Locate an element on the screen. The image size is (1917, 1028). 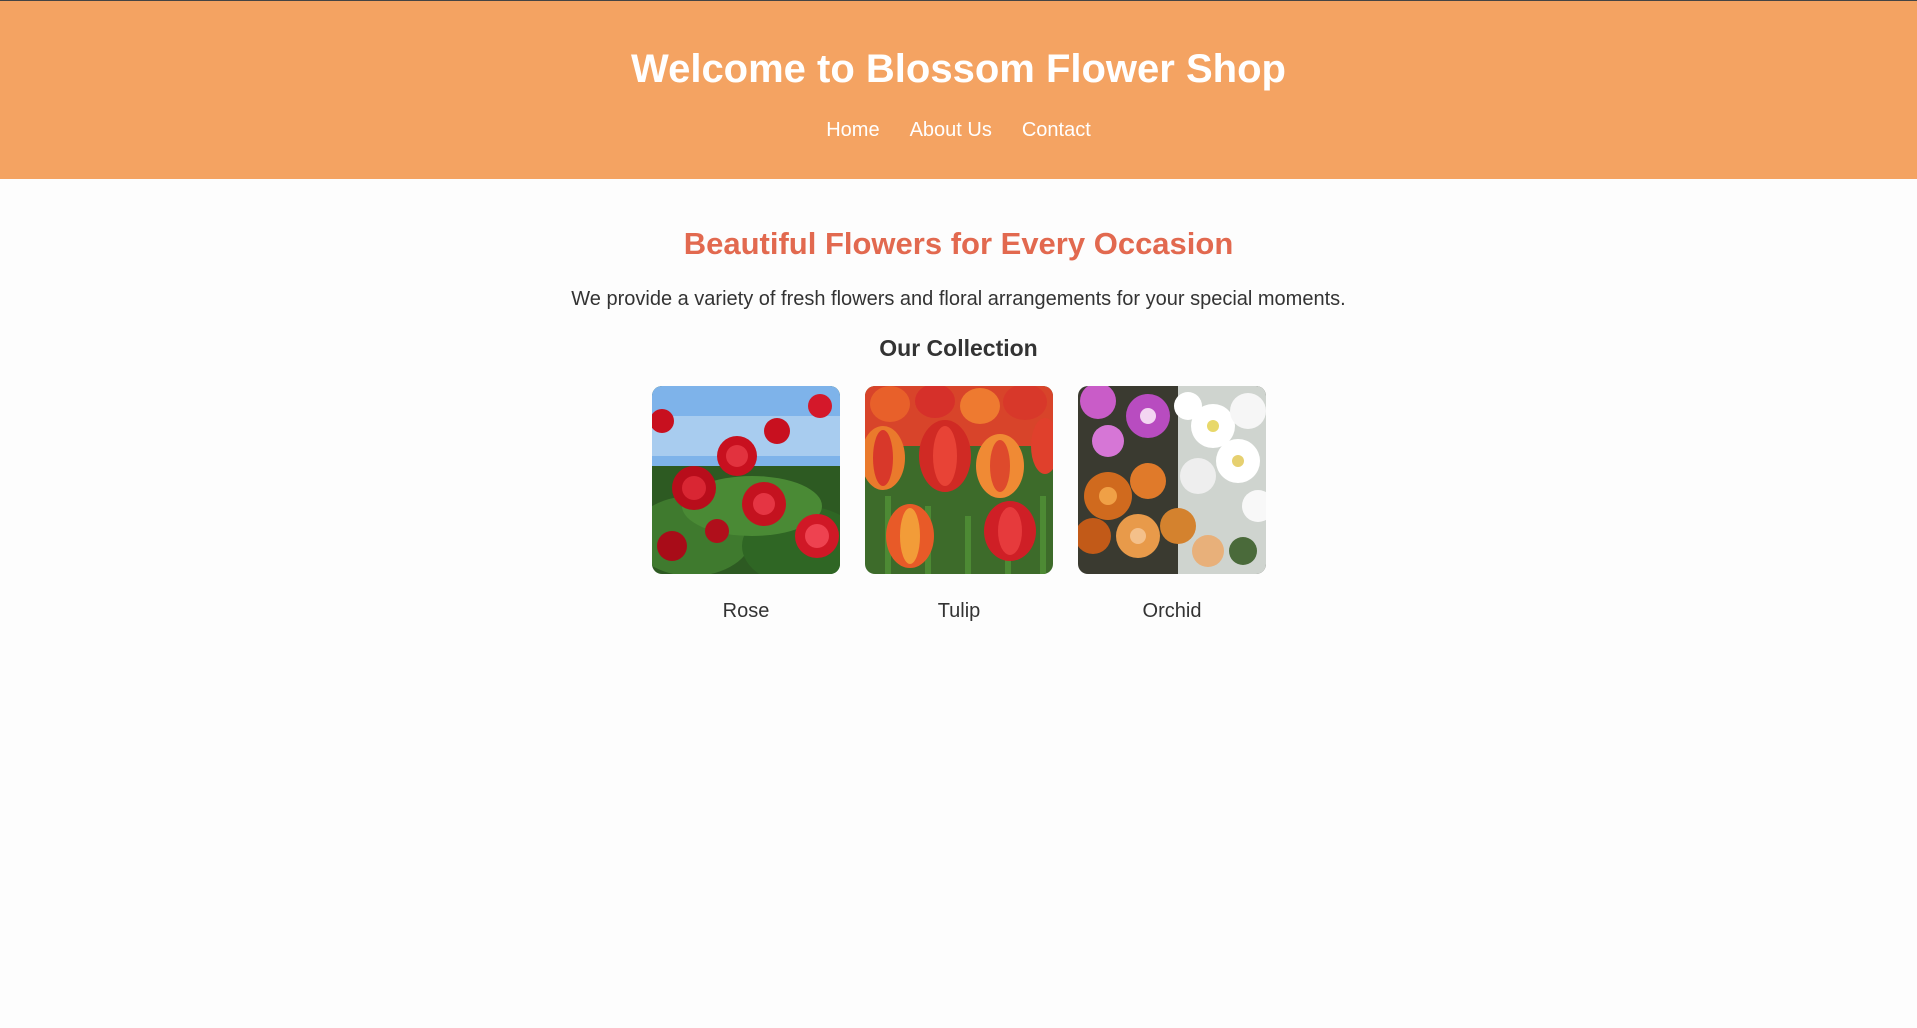
flower-gallery: Rose Tulip Orchid is located at coordinates (959, 505).